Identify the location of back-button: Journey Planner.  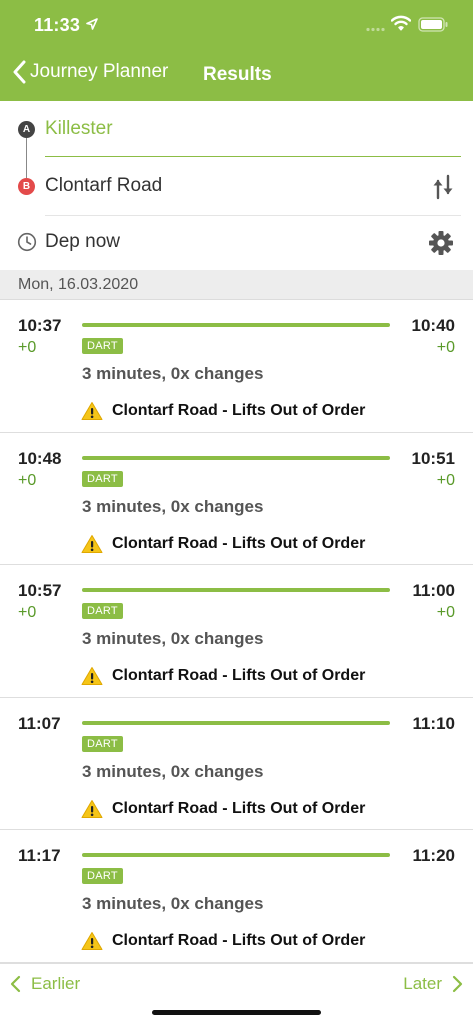
(90, 72).